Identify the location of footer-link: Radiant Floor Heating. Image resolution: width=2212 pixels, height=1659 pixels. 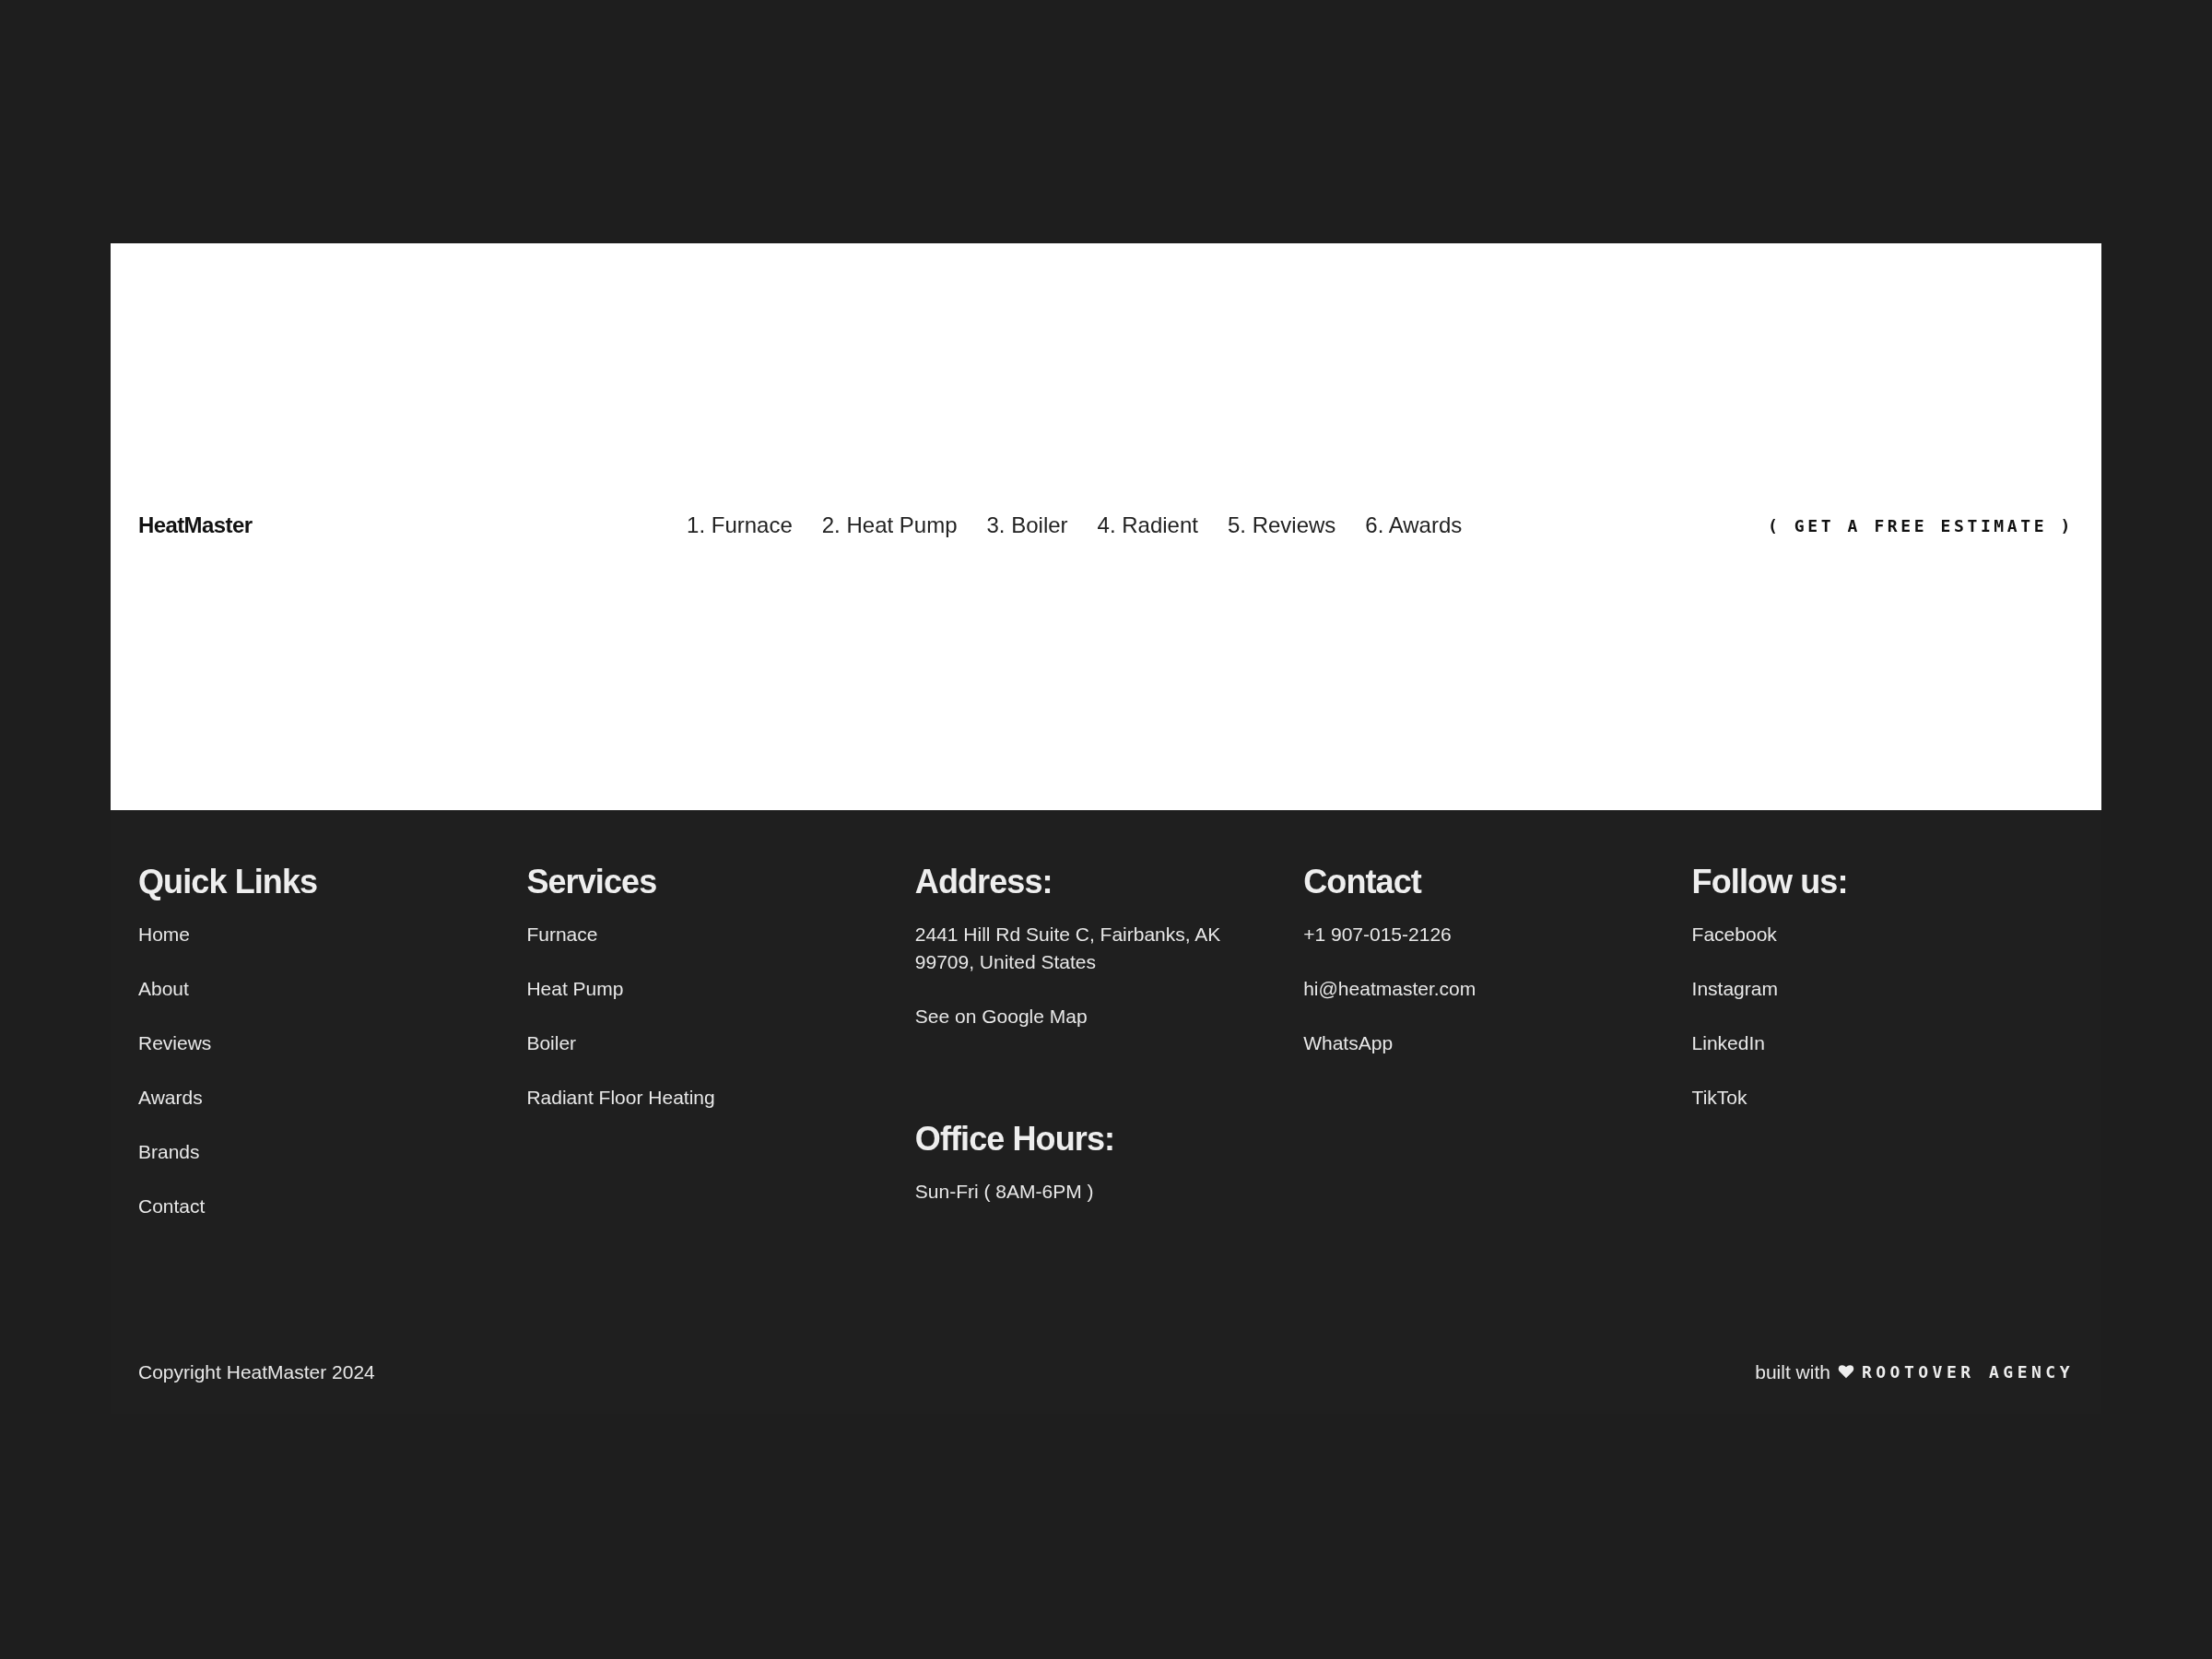
(620, 1098).